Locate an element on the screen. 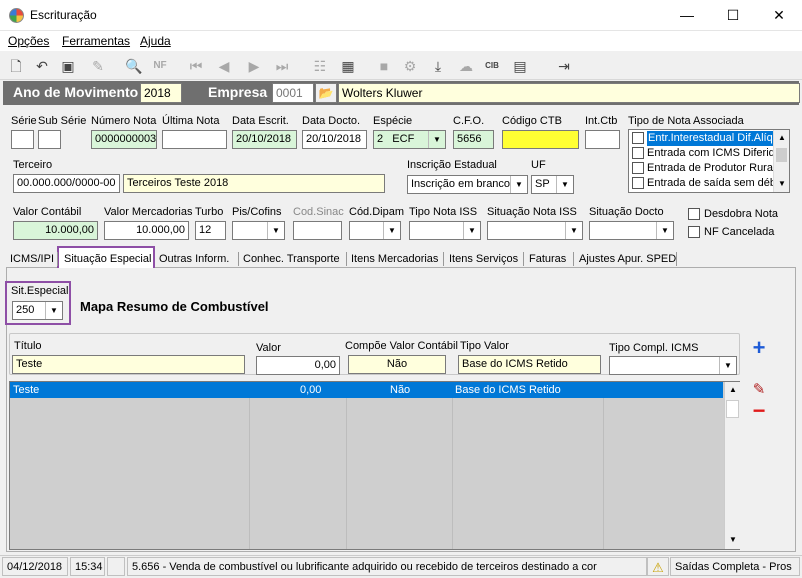 Image resolution: width=802 pixels, height=578 pixels. codigo-ctb-input is located at coordinates (540, 139).